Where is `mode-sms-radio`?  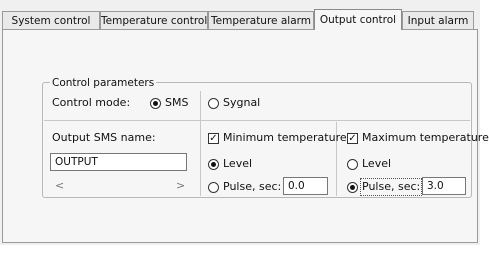 mode-sms-radio is located at coordinates (155, 103).